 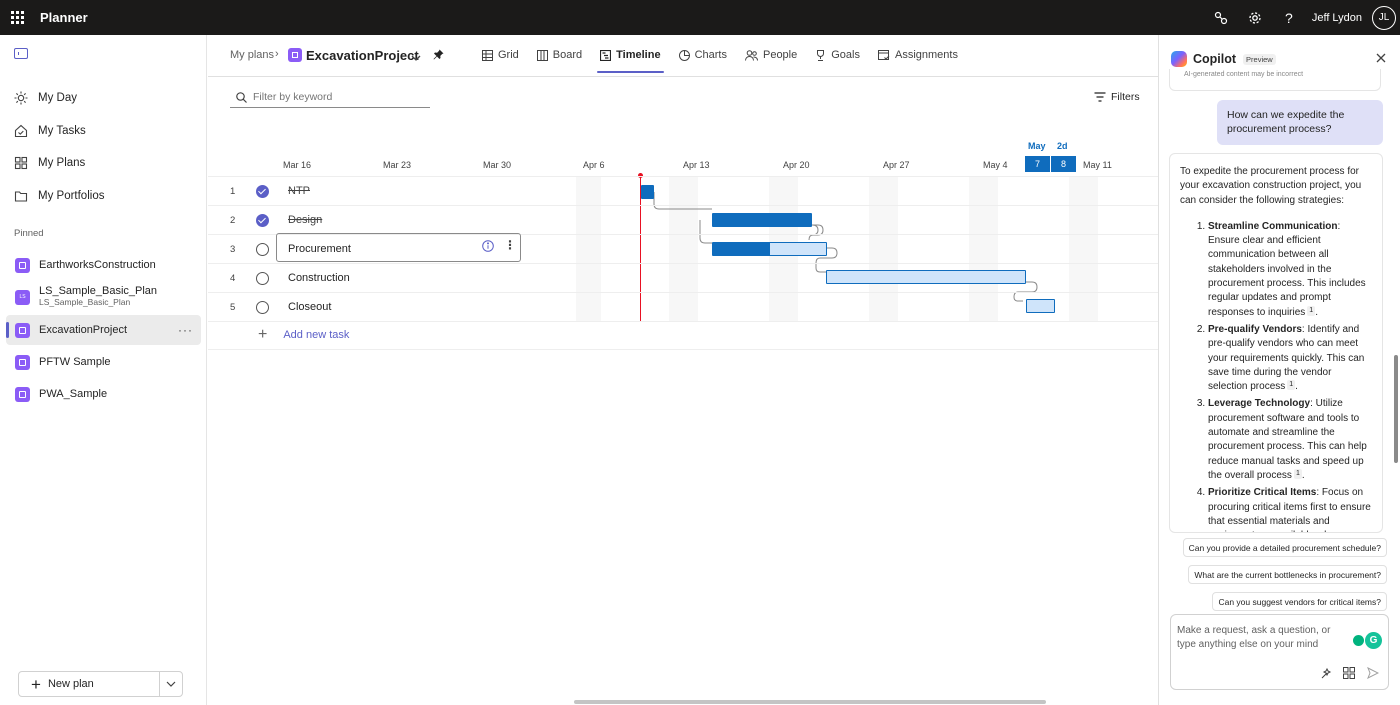 What do you see at coordinates (438, 56) in the screenshot?
I see `pin-icon` at bounding box center [438, 56].